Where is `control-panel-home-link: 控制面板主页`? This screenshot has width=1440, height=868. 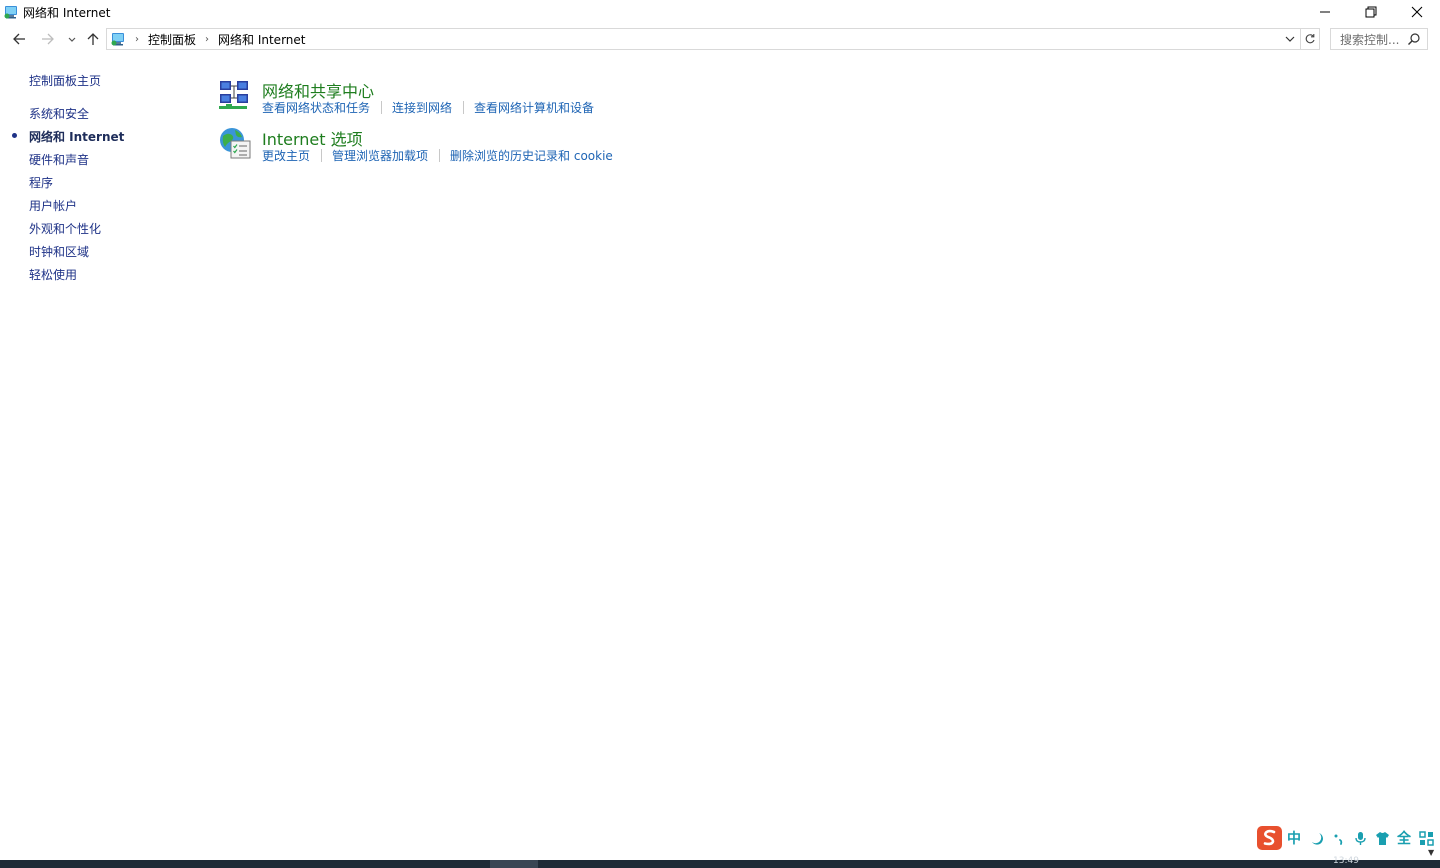
control-panel-home-link: 控制面板主页 is located at coordinates (65, 80).